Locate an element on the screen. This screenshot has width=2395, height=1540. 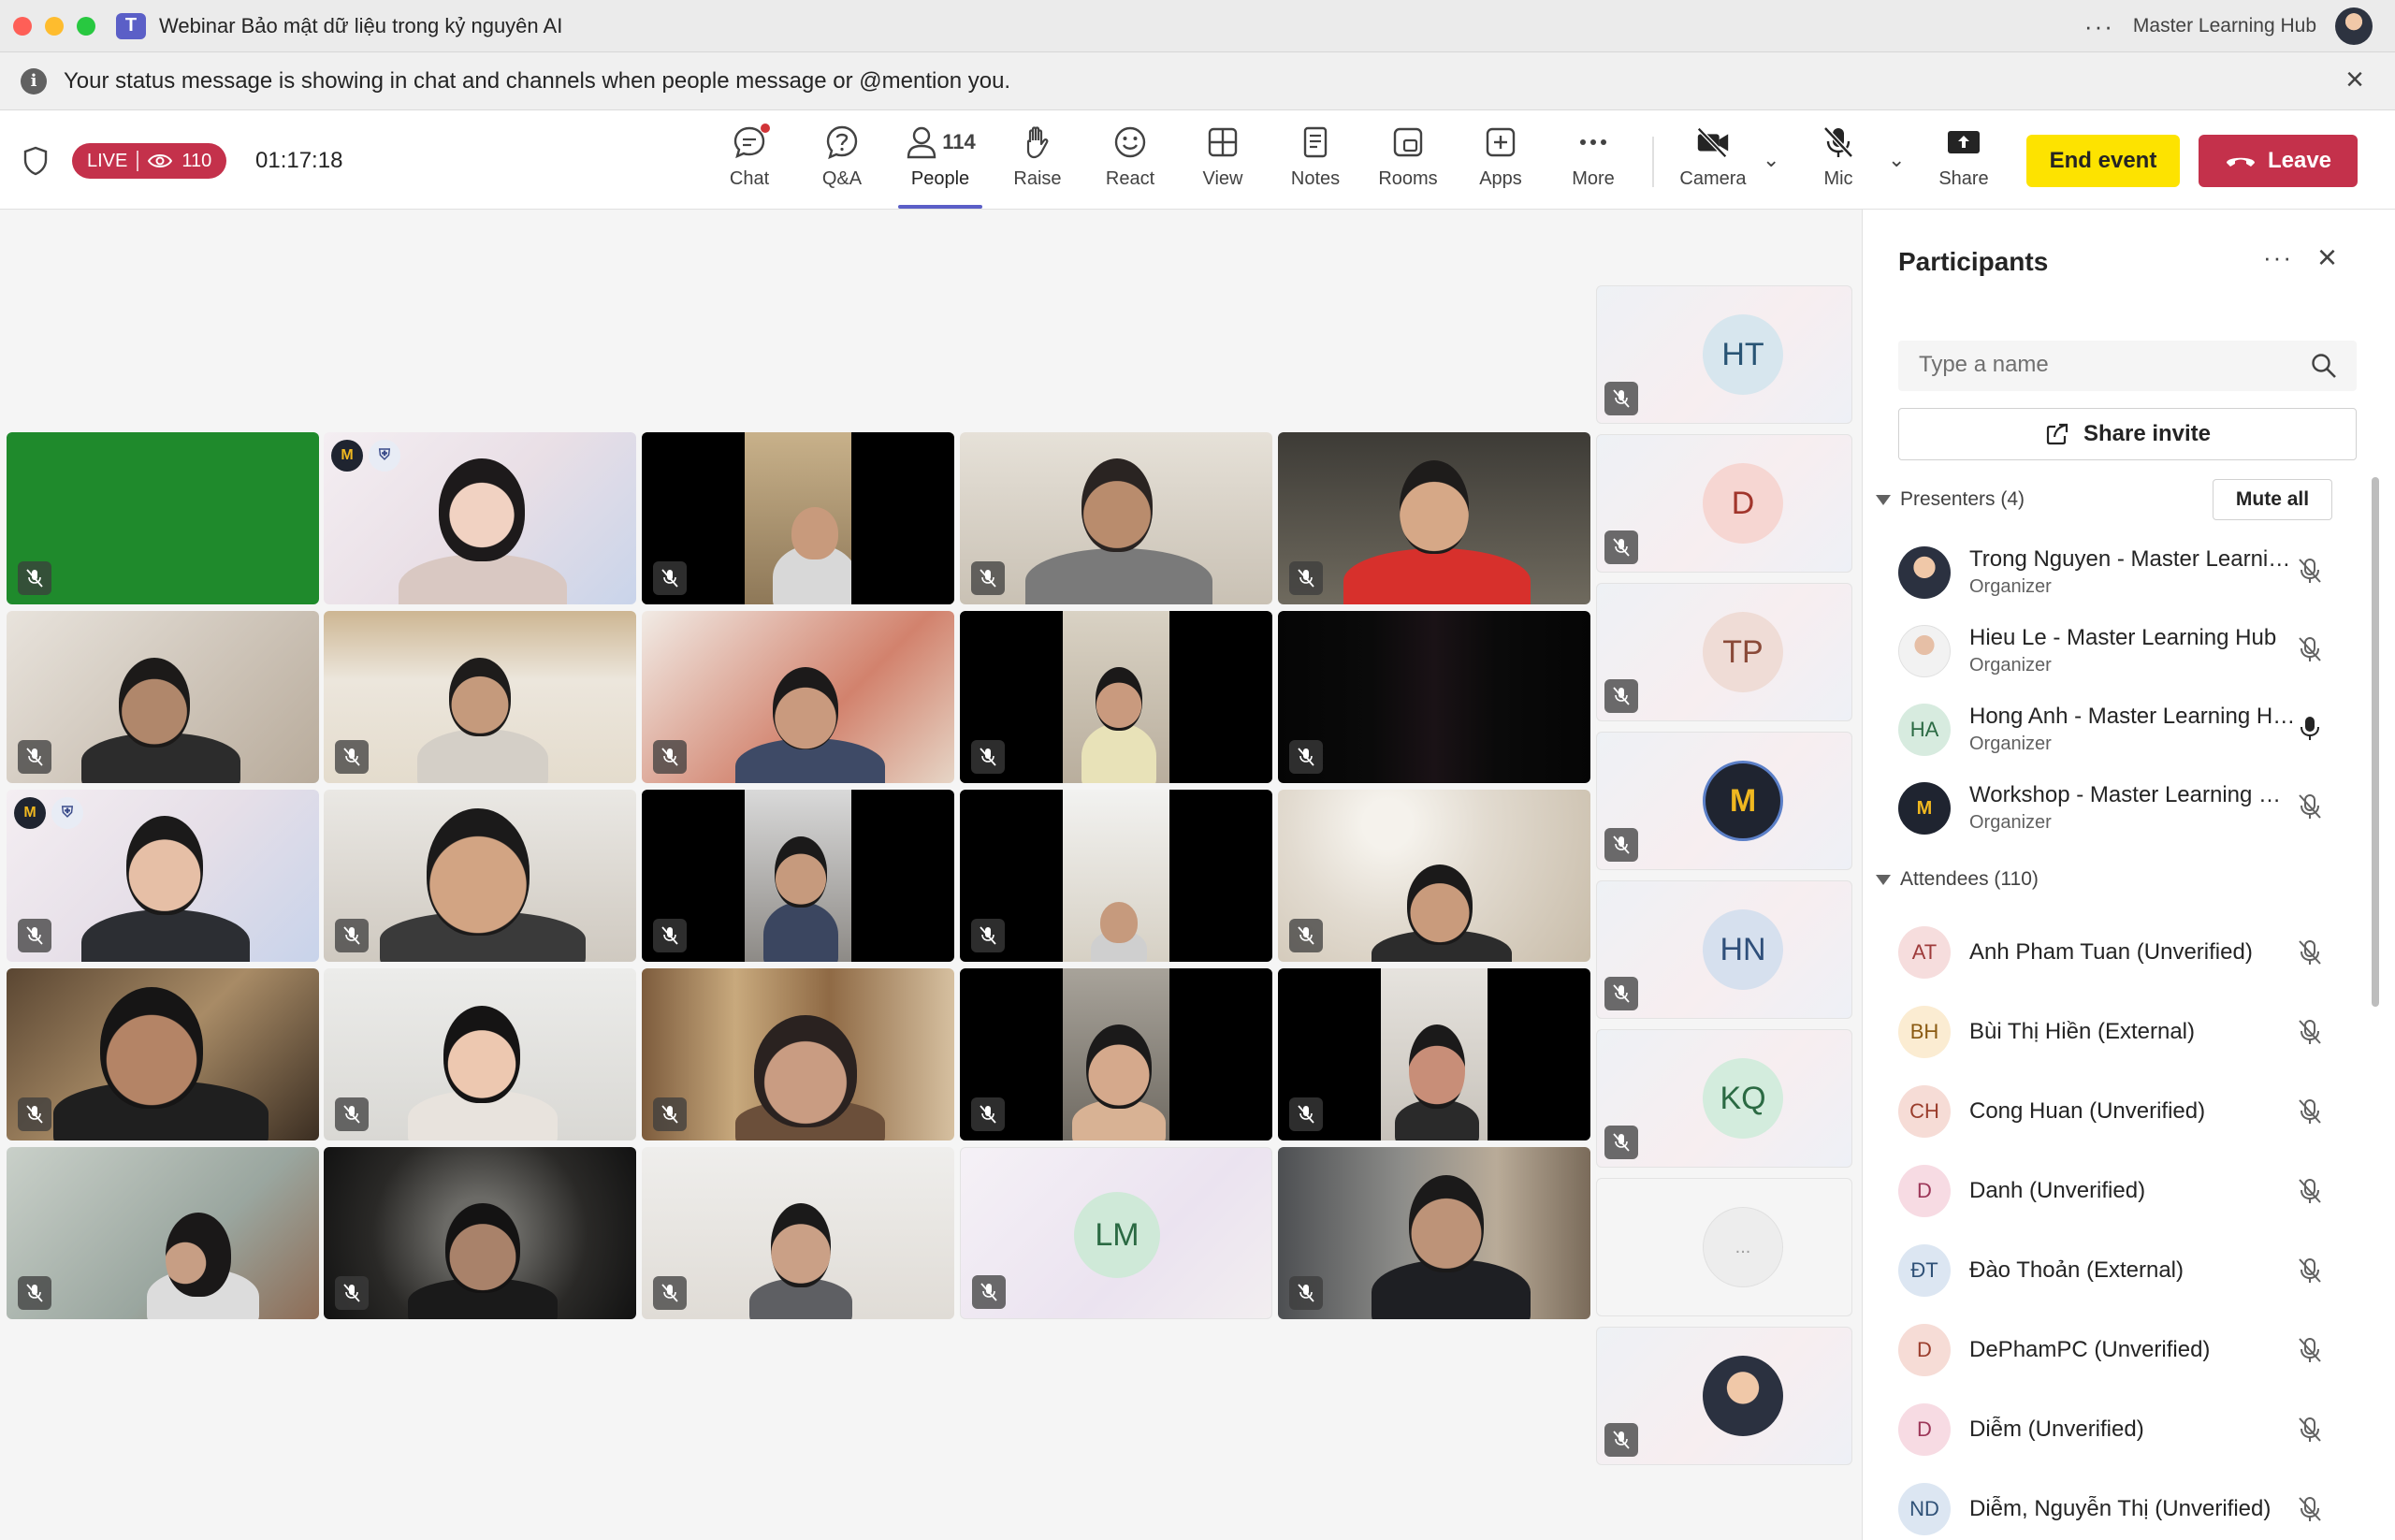
rooms-button: Rooms is located at coordinates (1408, 161).